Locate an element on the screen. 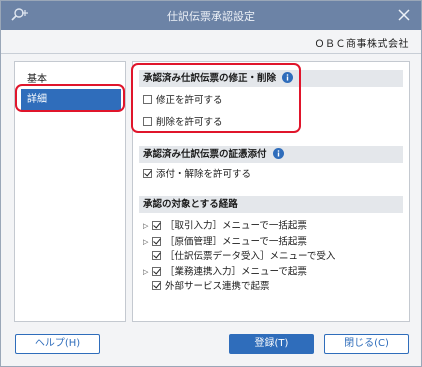 The width and height of the screenshot is (422, 367). route-label: ［業務連携入力］メニューで起票 is located at coordinates (236, 272).